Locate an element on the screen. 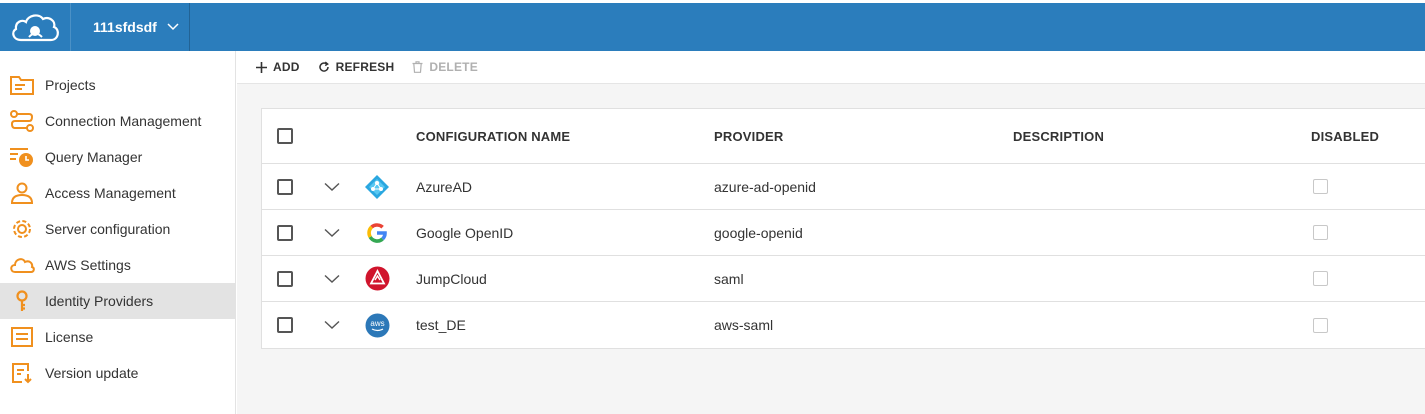 Image resolution: width=1425 pixels, height=414 pixels. table-row: aws test_DE aws-saml is located at coordinates (843, 325).